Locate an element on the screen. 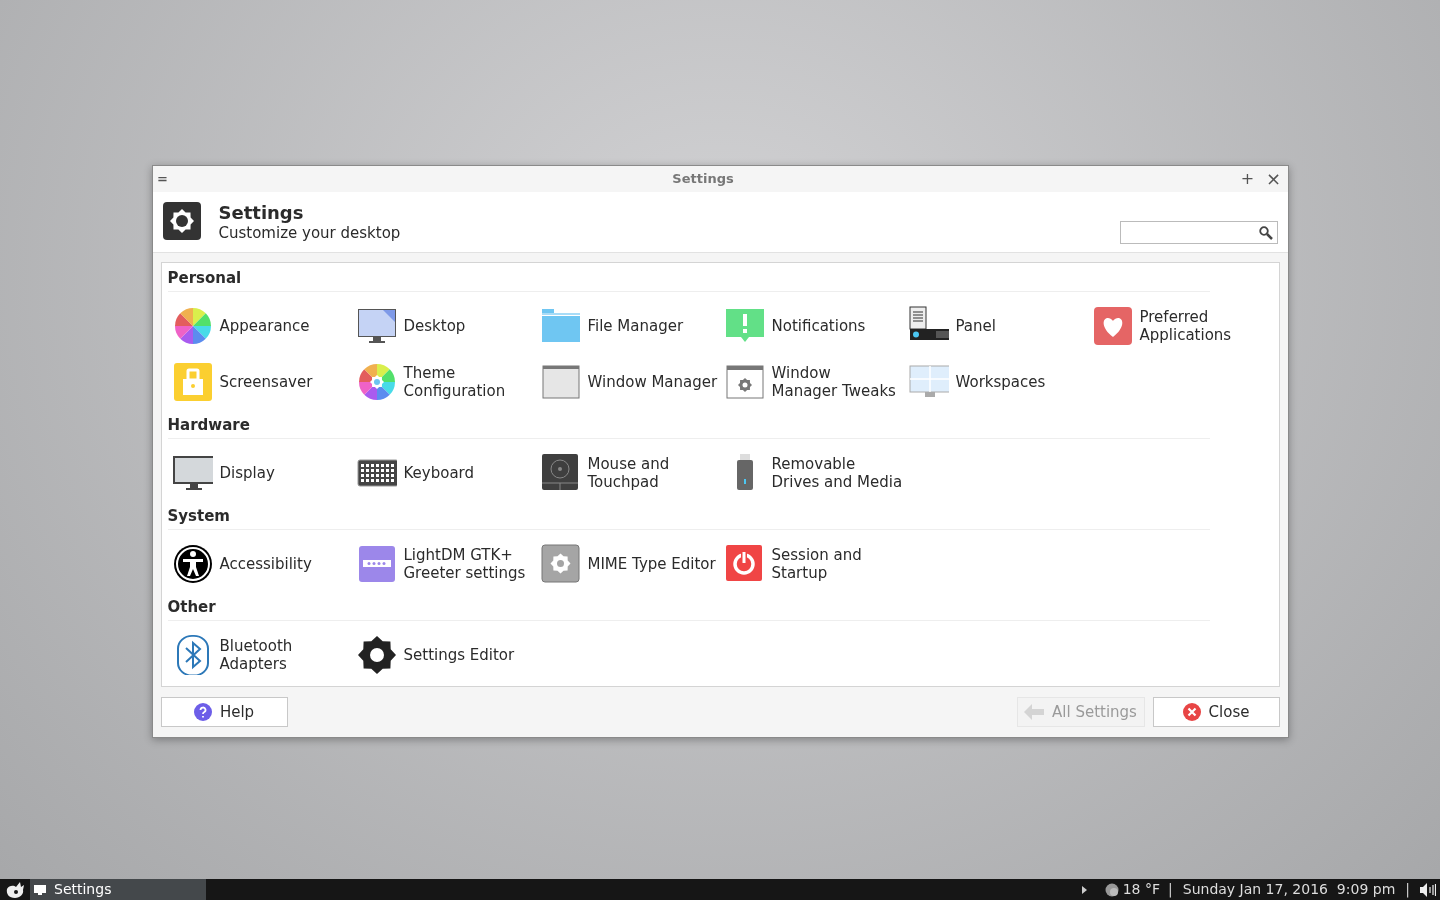 This screenshot has width=1440, height=900. header-title: Settings is located at coordinates (261, 213).